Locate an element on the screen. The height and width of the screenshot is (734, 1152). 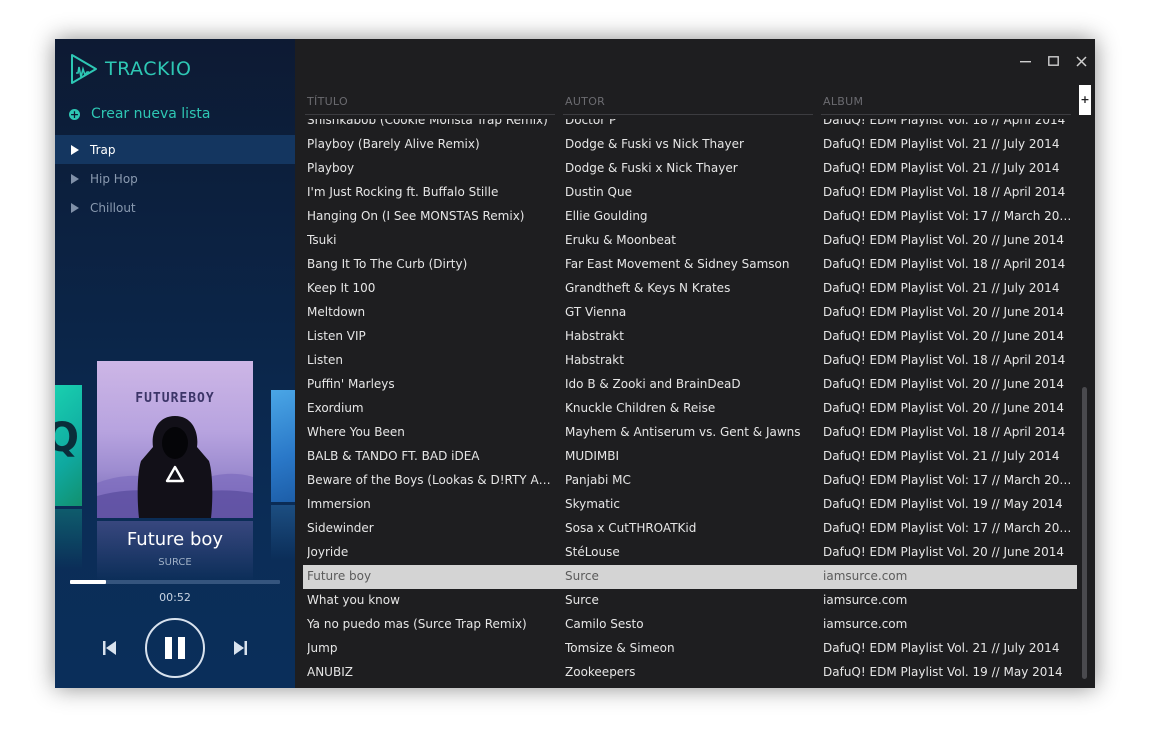
track-title: Jump is located at coordinates (322, 648).